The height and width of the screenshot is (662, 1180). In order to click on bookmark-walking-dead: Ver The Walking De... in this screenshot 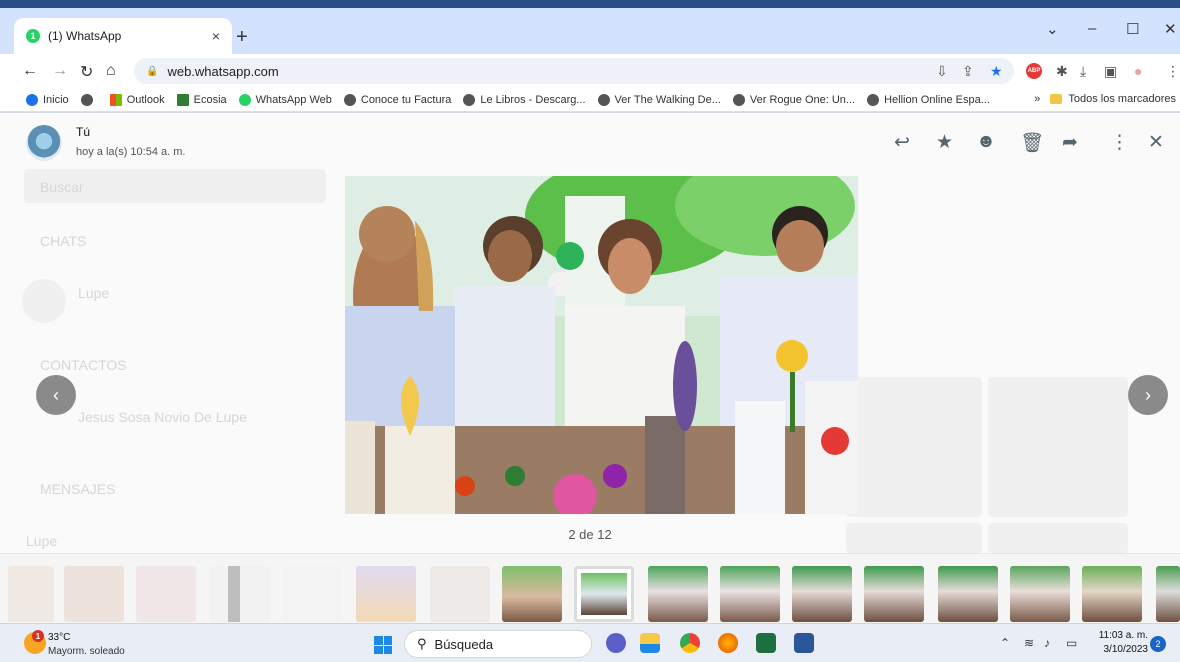, I will do `click(659, 99)`.